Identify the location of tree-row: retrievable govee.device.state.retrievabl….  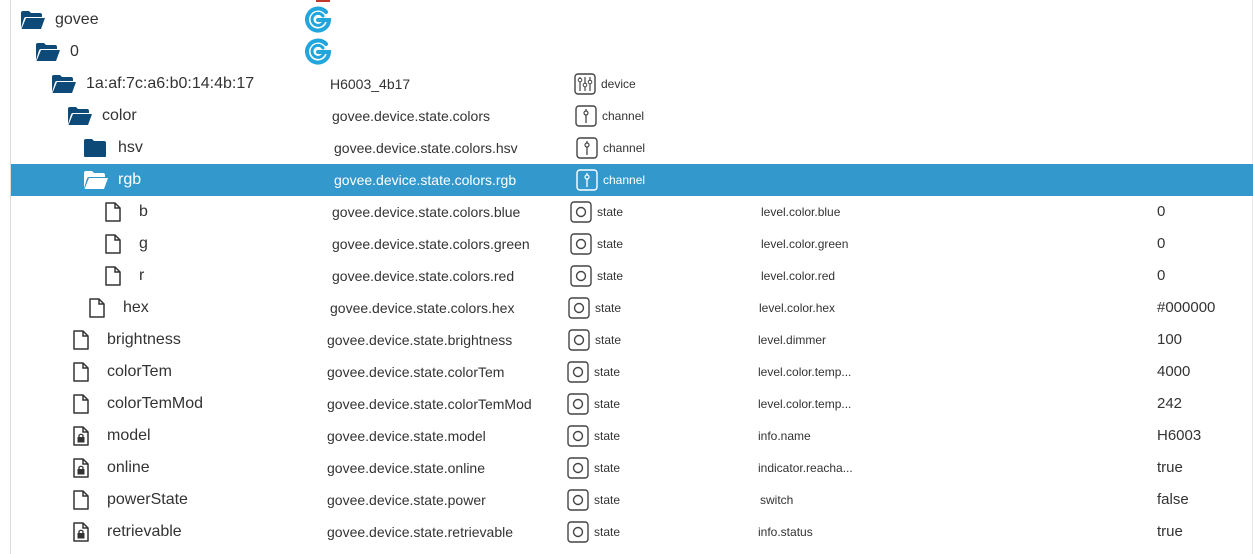
(632, 532).